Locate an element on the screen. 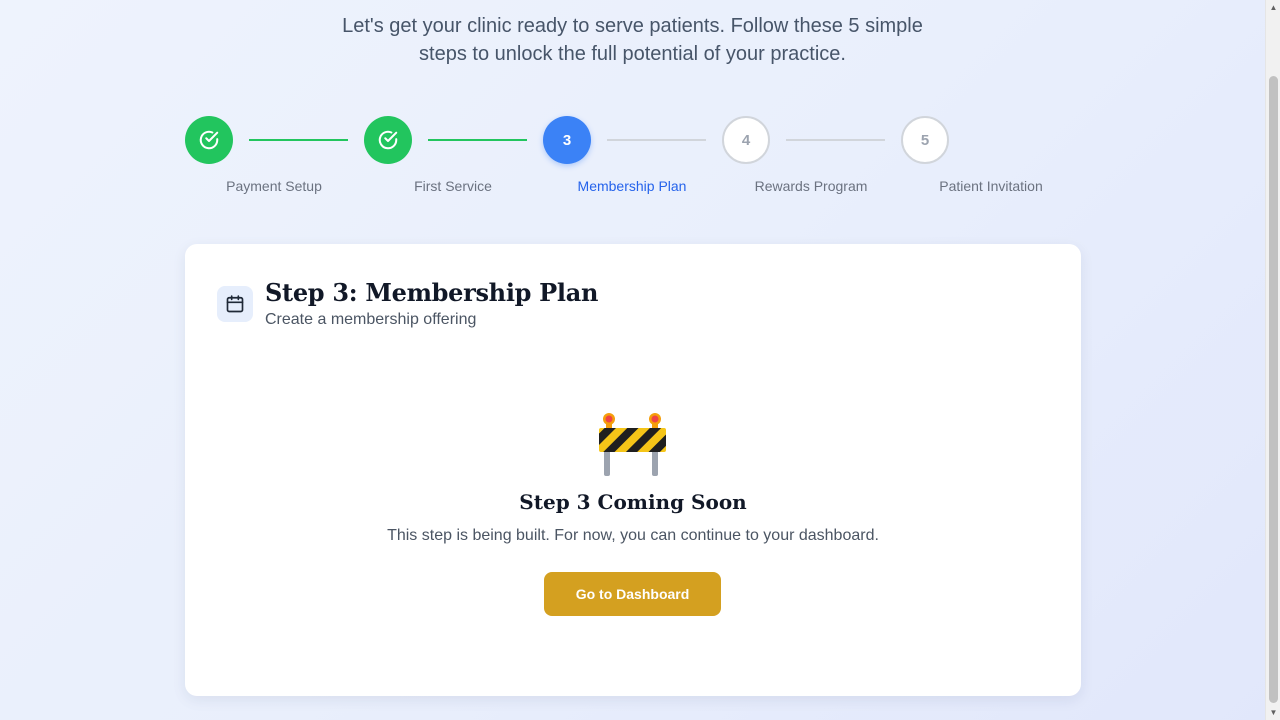 The width and height of the screenshot is (1280, 720). step-3-circle: 3 is located at coordinates (567, 140).